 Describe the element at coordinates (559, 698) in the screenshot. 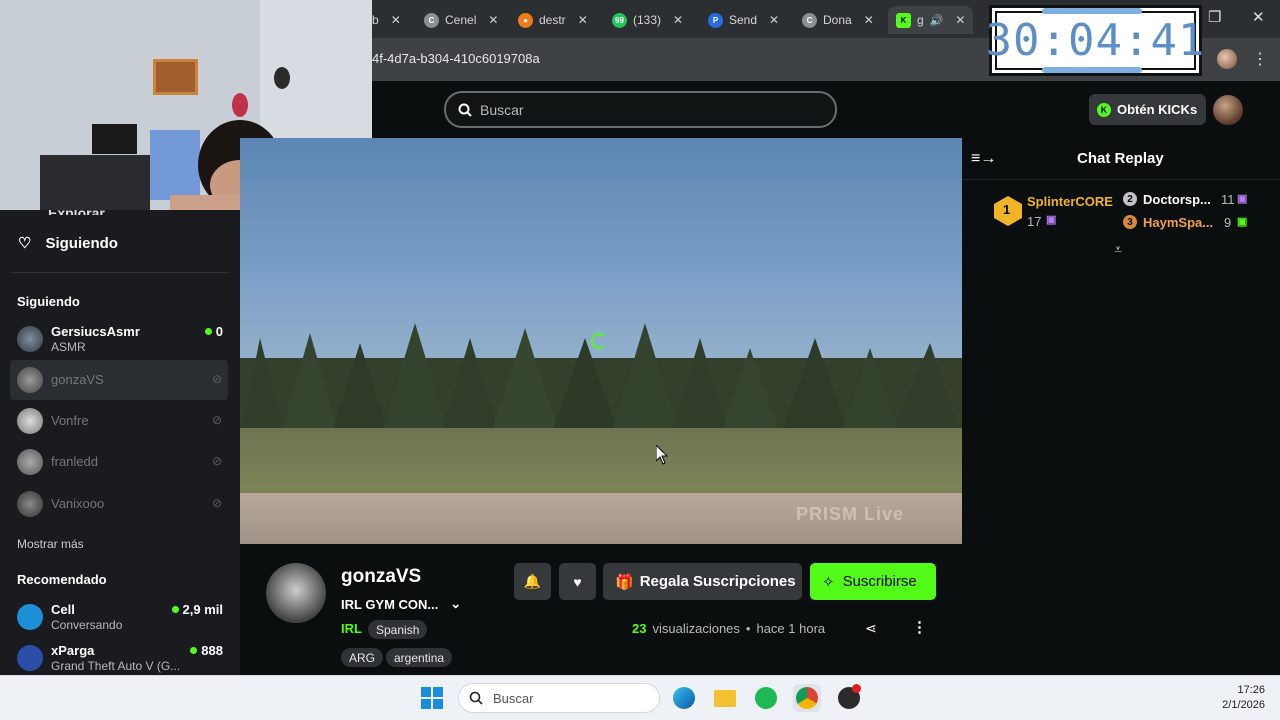

I see `taskbar-search-input: Buscar` at that location.